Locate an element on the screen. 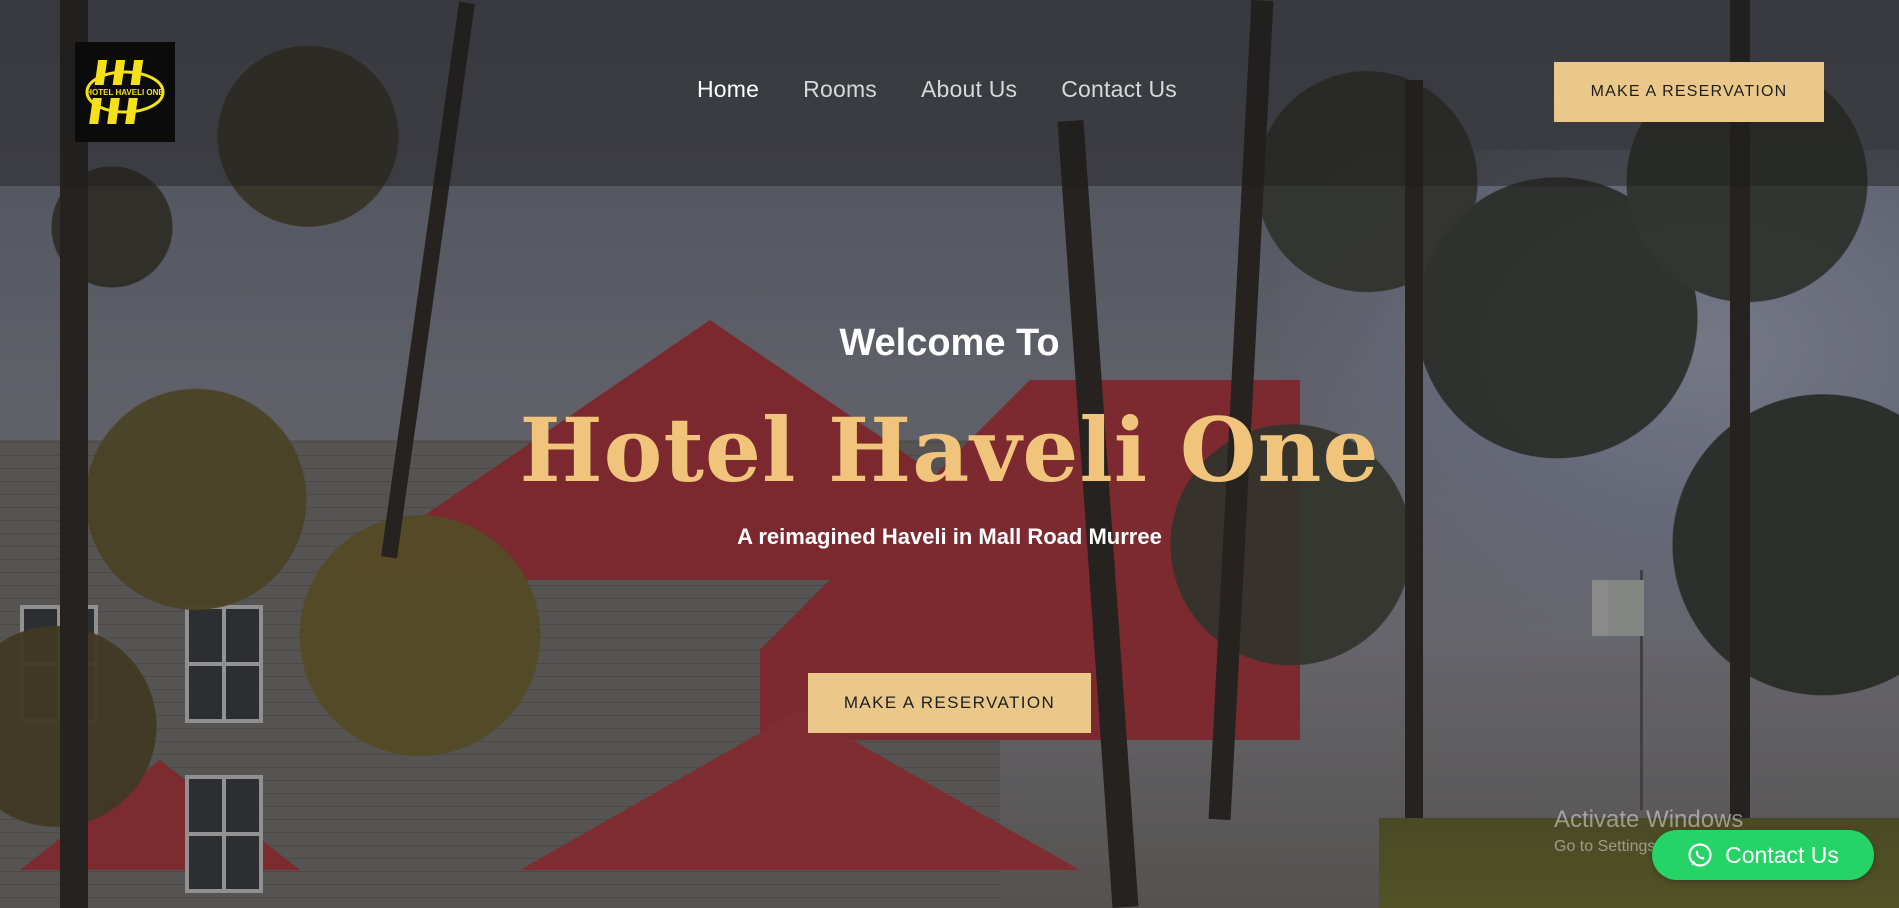 This screenshot has width=1899, height=908. nav-home: Home is located at coordinates (728, 89).